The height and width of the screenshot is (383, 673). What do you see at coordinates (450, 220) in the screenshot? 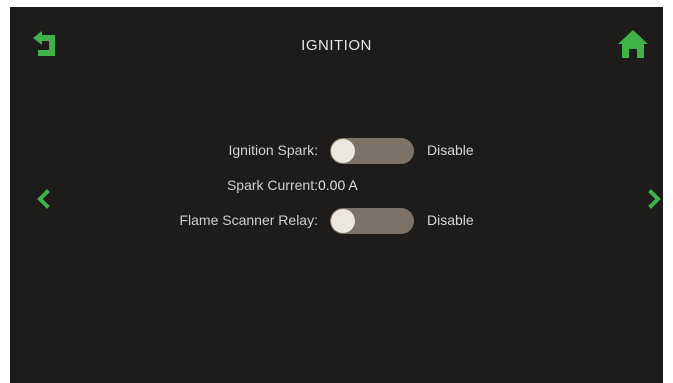
I see `flame-scanner-relay-state: Disable` at bounding box center [450, 220].